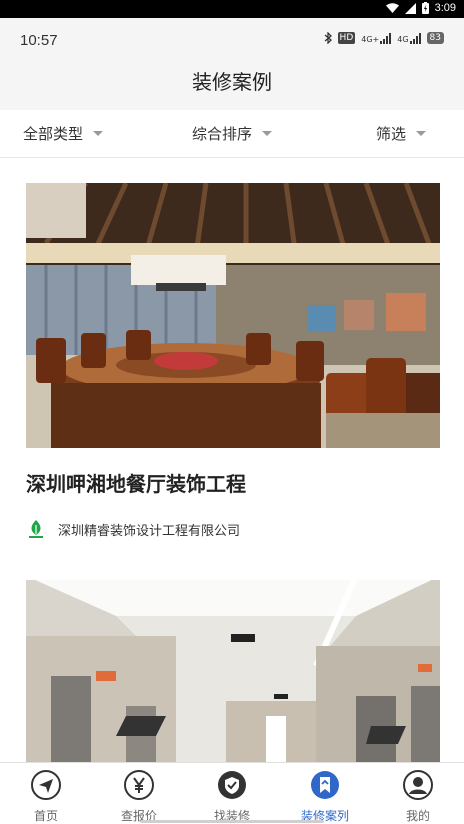 This screenshot has height=824, width=464. Describe the element at coordinates (39, 40) in the screenshot. I see `status-clock: 10:57` at that location.